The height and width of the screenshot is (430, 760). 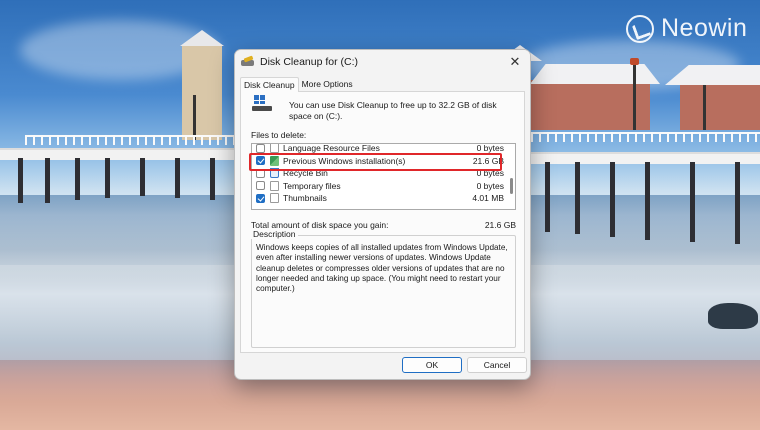 What do you see at coordinates (733, 316) in the screenshot?
I see `rock` at bounding box center [733, 316].